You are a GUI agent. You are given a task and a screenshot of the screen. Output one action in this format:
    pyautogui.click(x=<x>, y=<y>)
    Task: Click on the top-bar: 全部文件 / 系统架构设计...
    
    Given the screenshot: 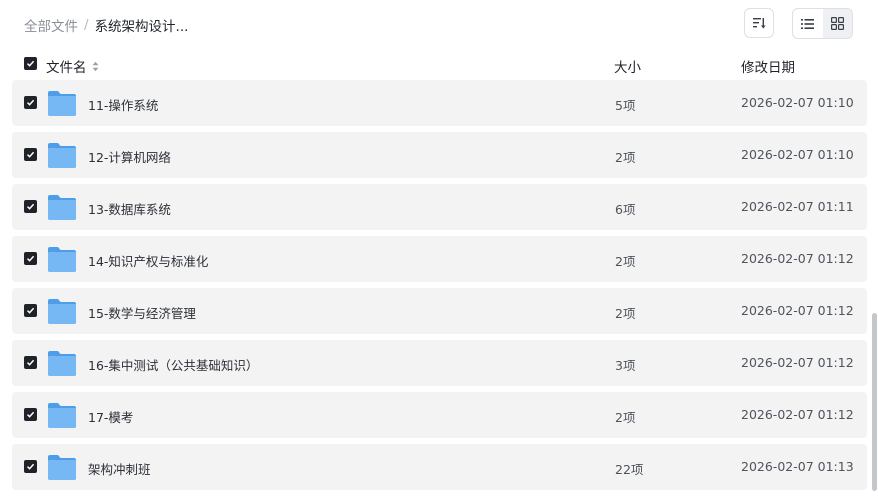 What is the action you would take?
    pyautogui.click(x=439, y=24)
    